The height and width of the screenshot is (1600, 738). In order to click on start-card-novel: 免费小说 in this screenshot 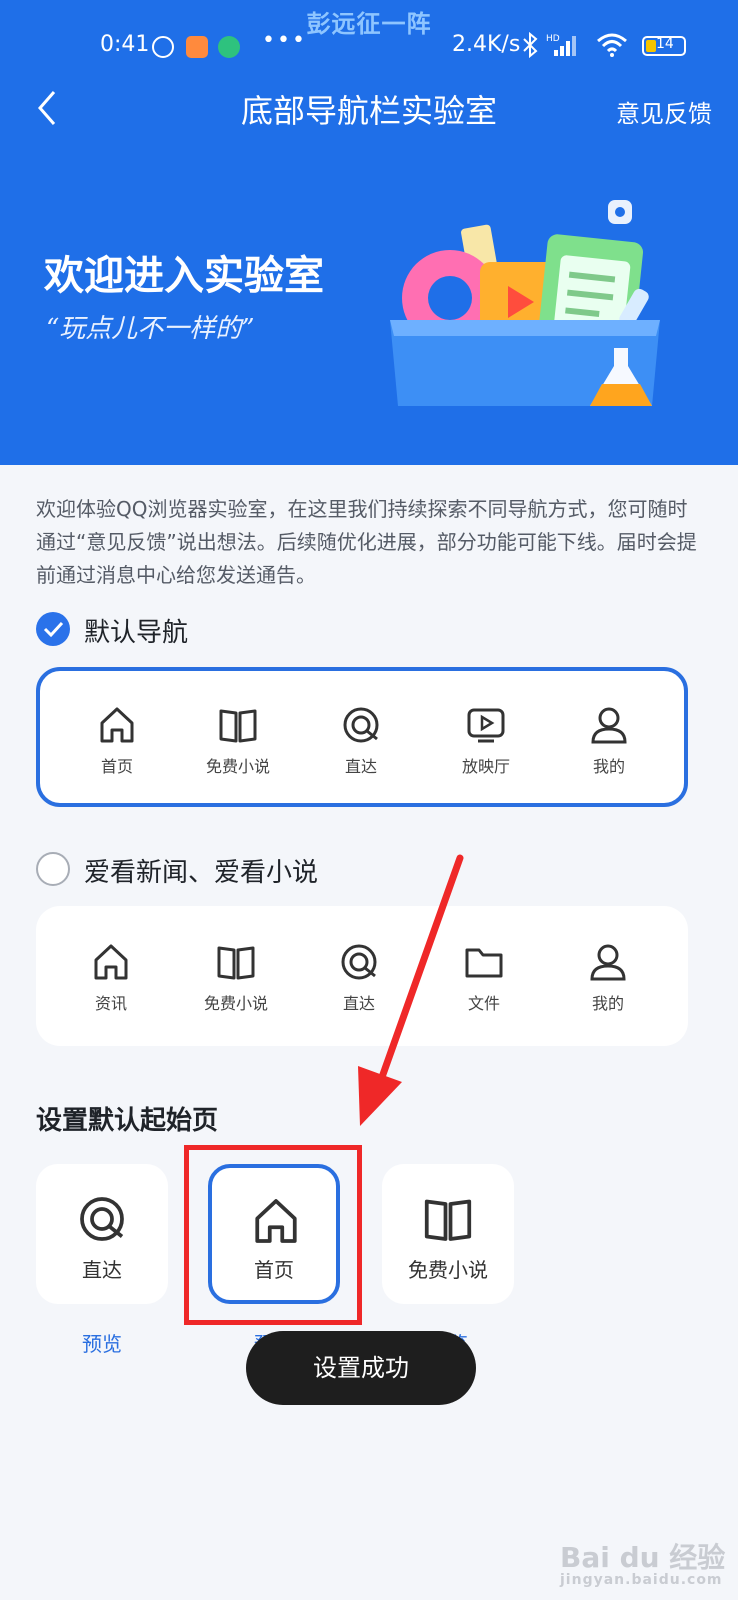, I will do `click(448, 1234)`.